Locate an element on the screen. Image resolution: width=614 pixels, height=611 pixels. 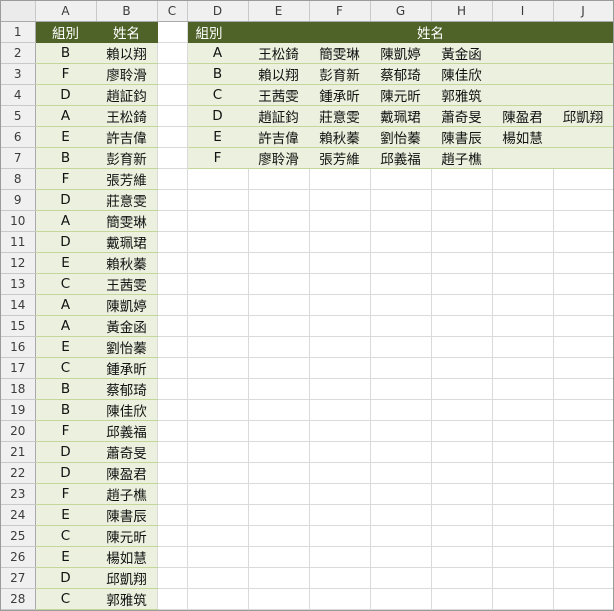
row-header: 9 is located at coordinates (18, 200).